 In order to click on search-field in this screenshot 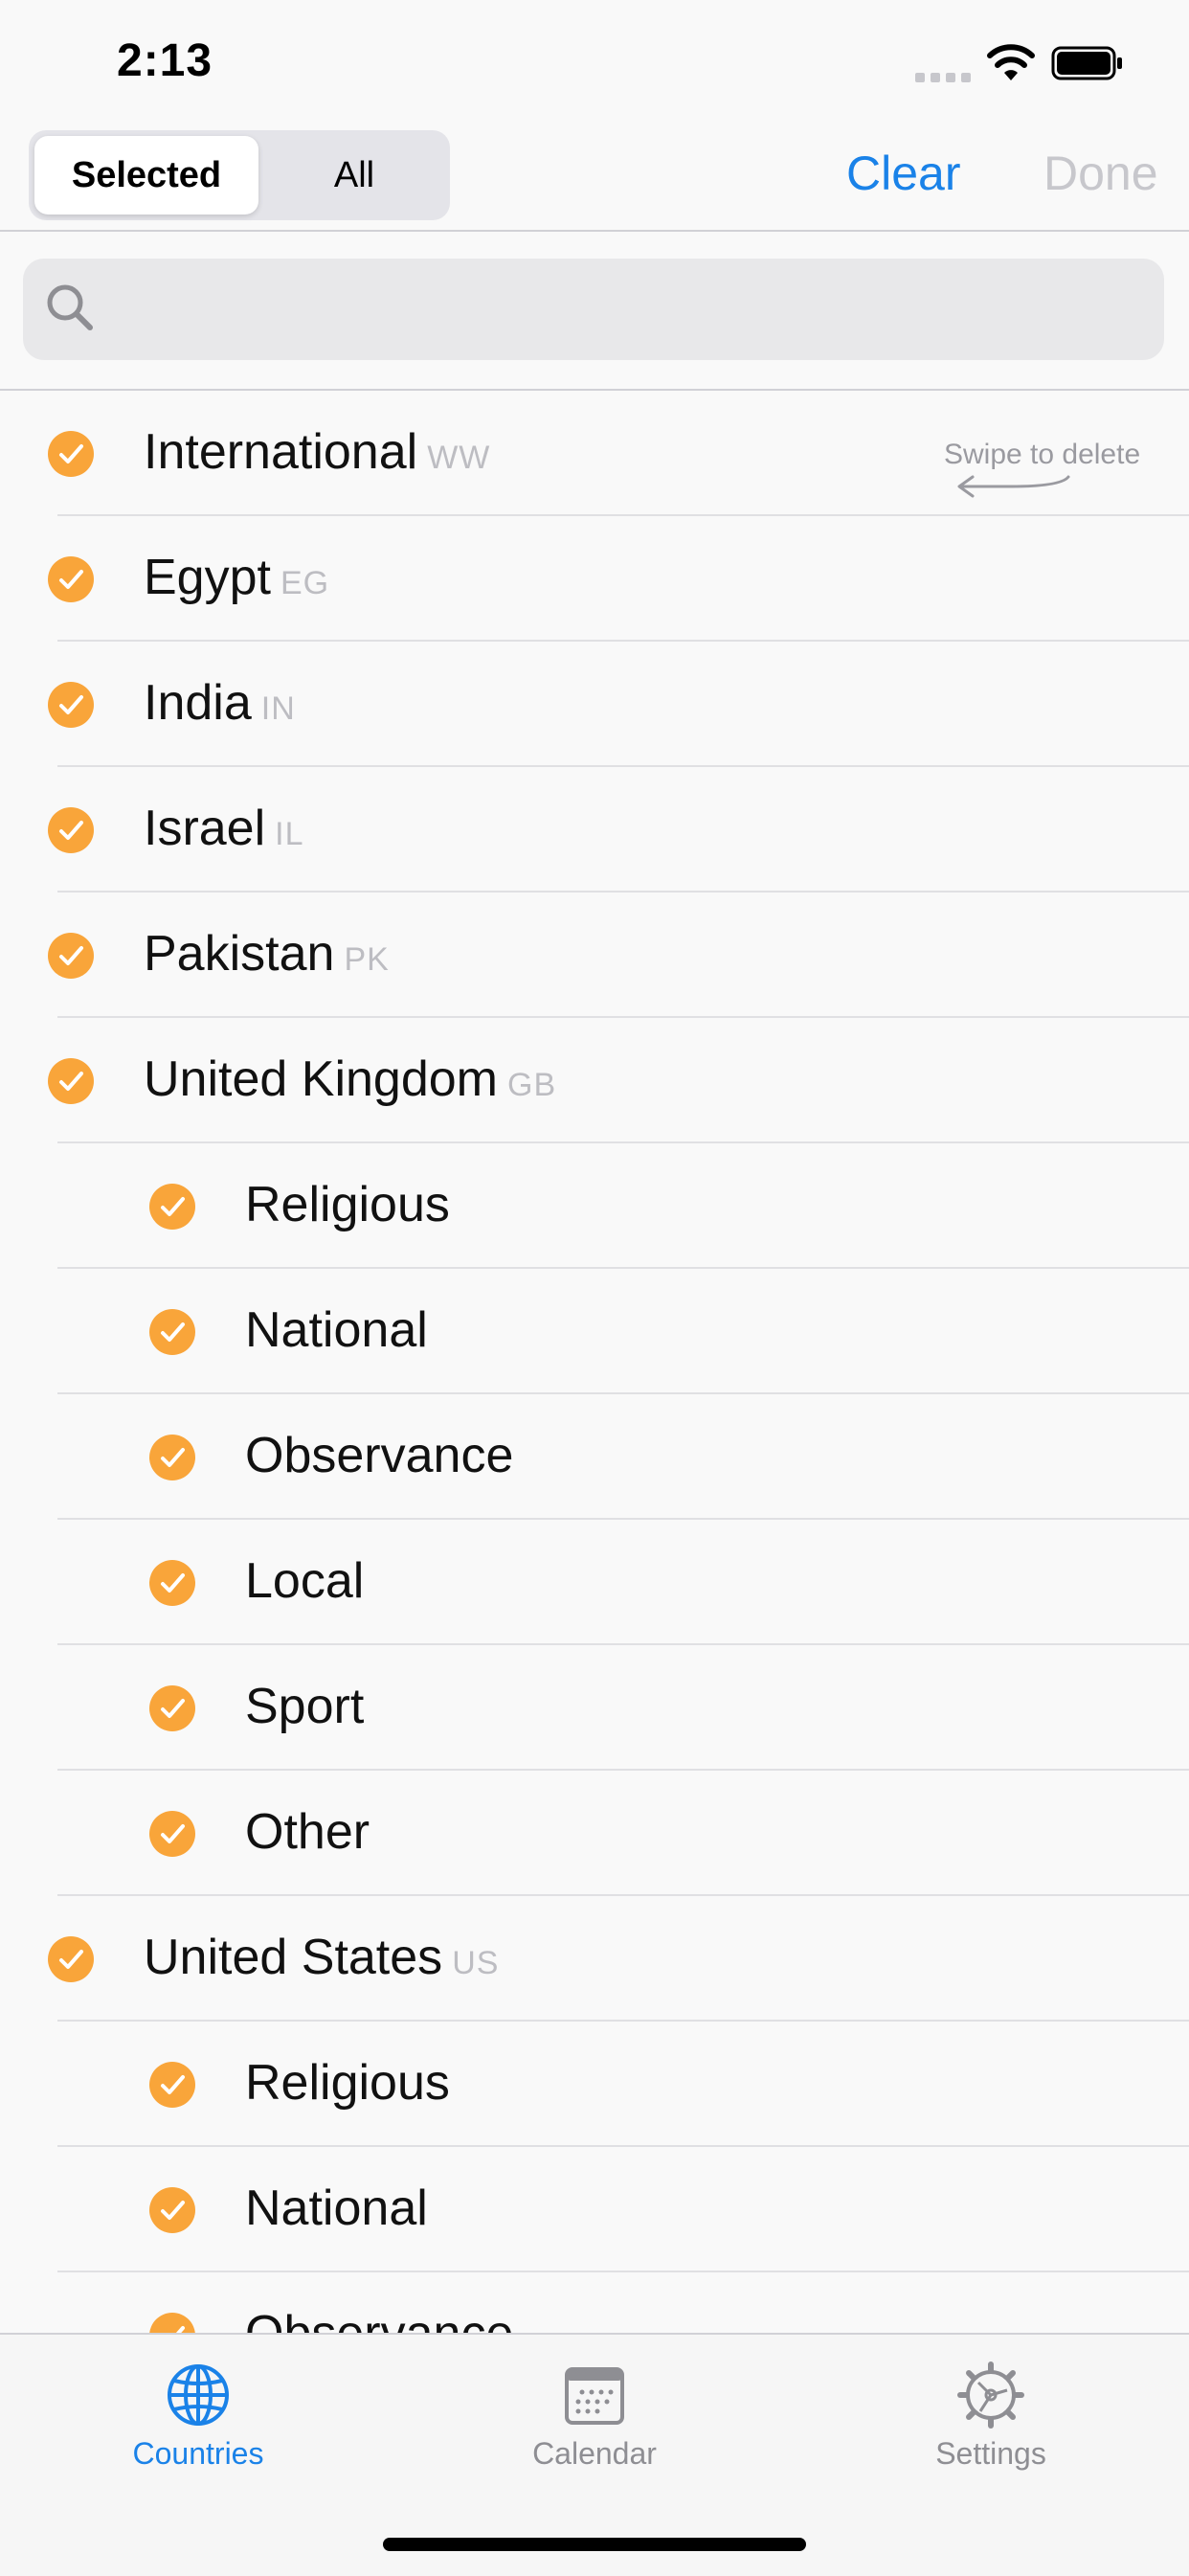, I will do `click(593, 310)`.